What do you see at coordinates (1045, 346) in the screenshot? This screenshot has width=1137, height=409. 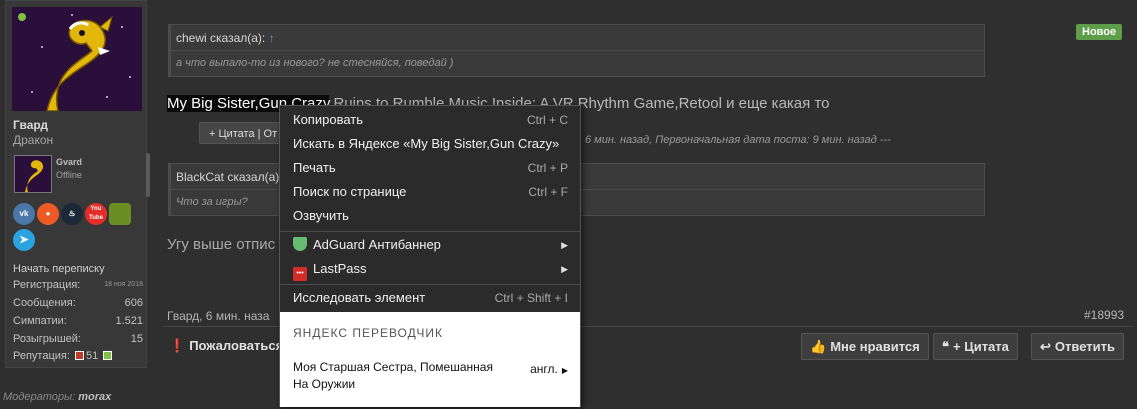 I see `reply-arrow-icon: ↩` at bounding box center [1045, 346].